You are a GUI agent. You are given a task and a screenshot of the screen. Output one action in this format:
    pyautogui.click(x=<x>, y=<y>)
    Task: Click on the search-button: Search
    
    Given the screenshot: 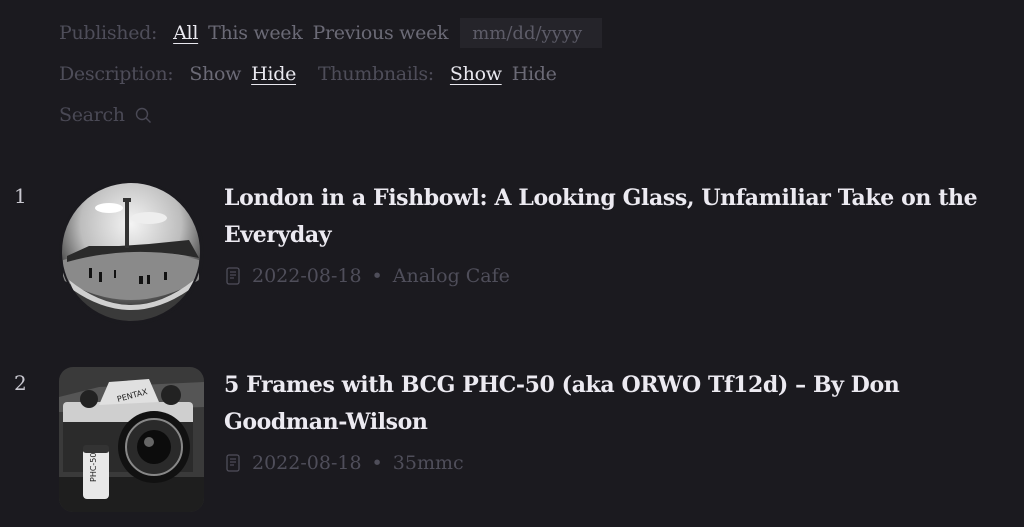 What is the action you would take?
    pyautogui.click(x=105, y=115)
    